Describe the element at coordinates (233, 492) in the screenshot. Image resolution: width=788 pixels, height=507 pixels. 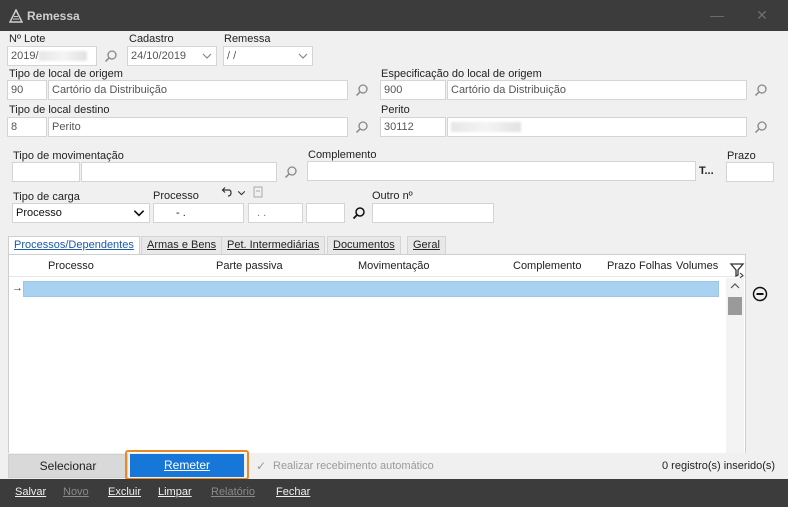
I see `relatorio-button: Relatório` at that location.